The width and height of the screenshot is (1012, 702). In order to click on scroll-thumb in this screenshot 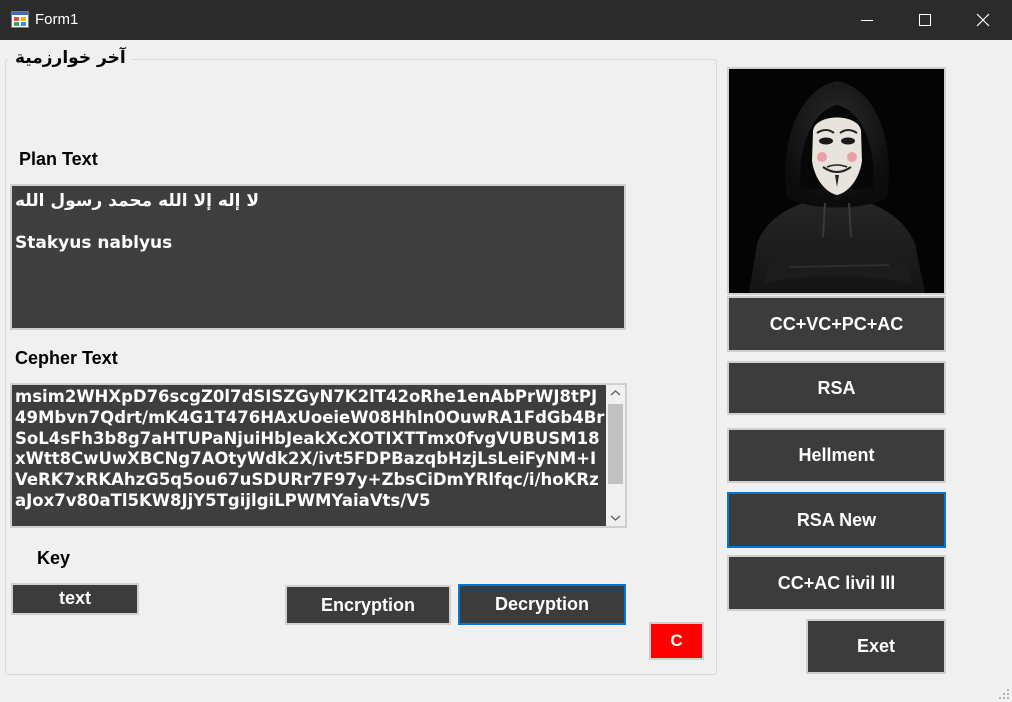, I will do `click(615, 444)`.